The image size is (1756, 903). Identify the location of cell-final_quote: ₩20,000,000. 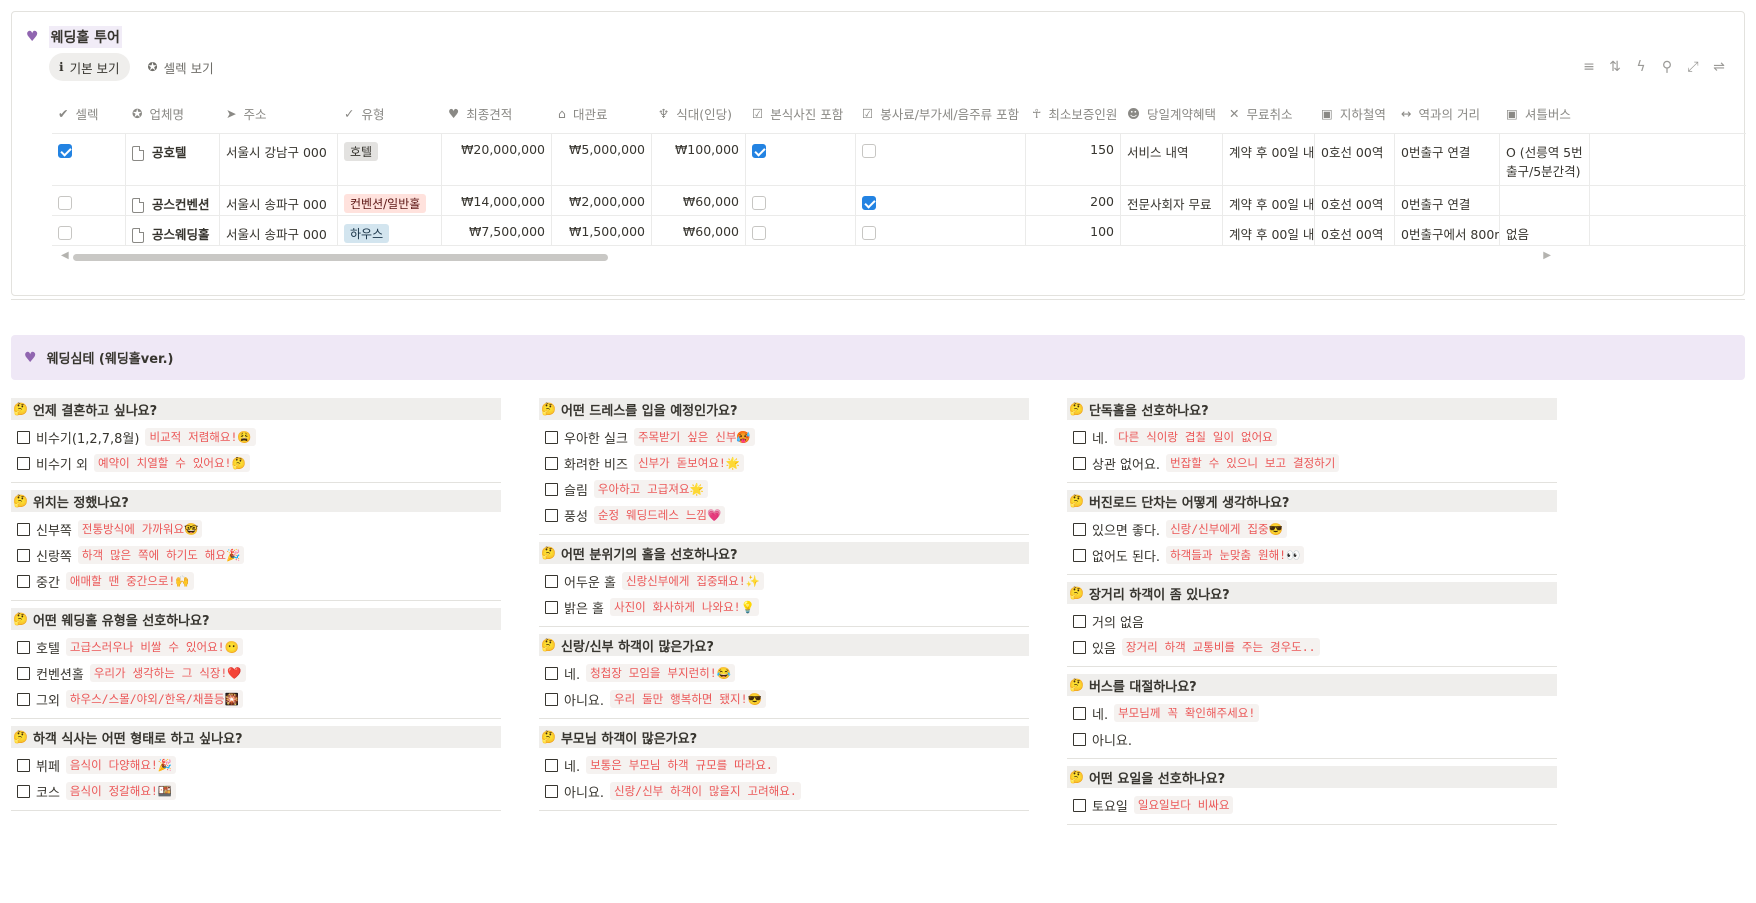
(497, 159).